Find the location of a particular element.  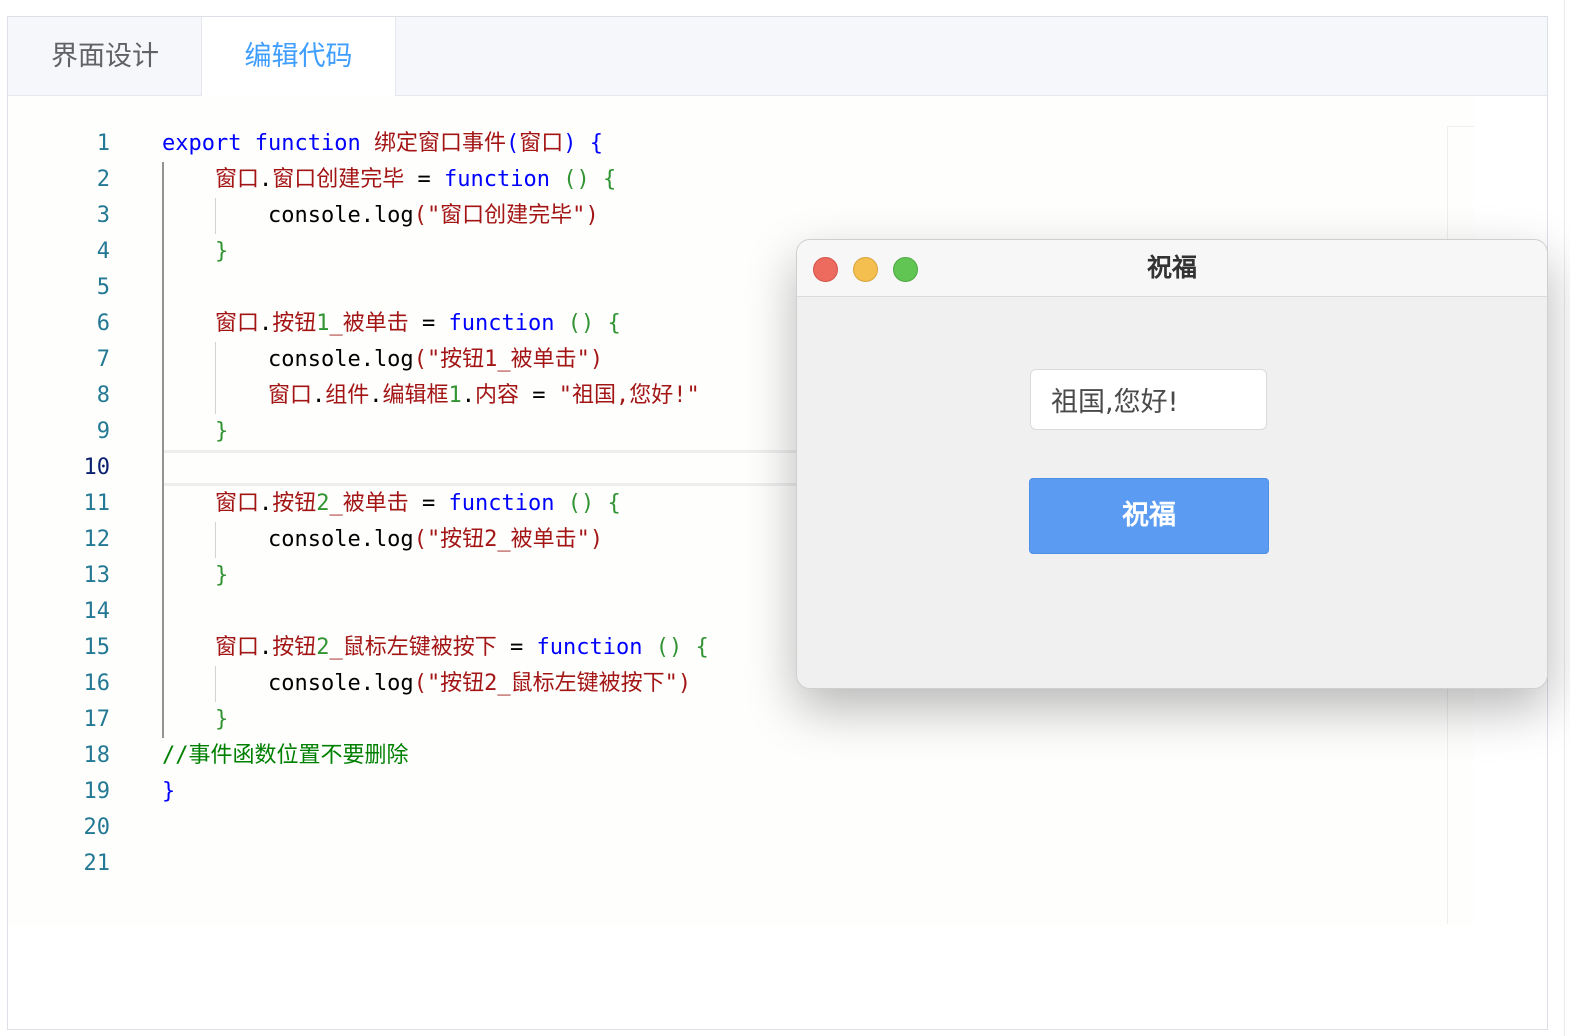

line-number: 21 is located at coordinates (97, 863).